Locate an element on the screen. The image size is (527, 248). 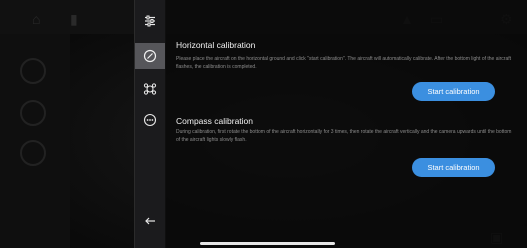
horizontal-calibration-title: Horizontal calibration is located at coordinates (216, 45).